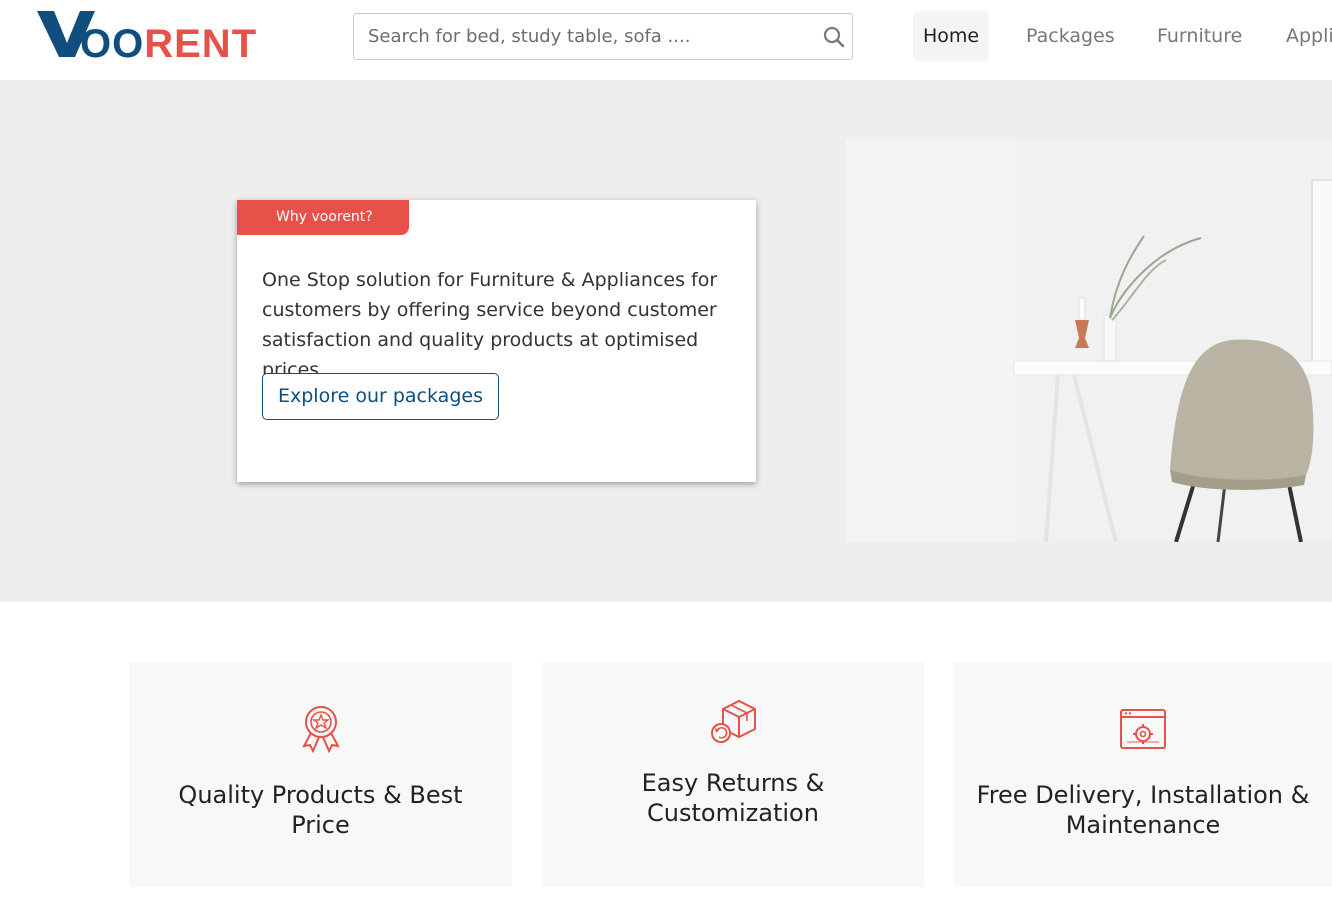  Describe the element at coordinates (733, 721) in the screenshot. I see `return-box-icon` at that location.